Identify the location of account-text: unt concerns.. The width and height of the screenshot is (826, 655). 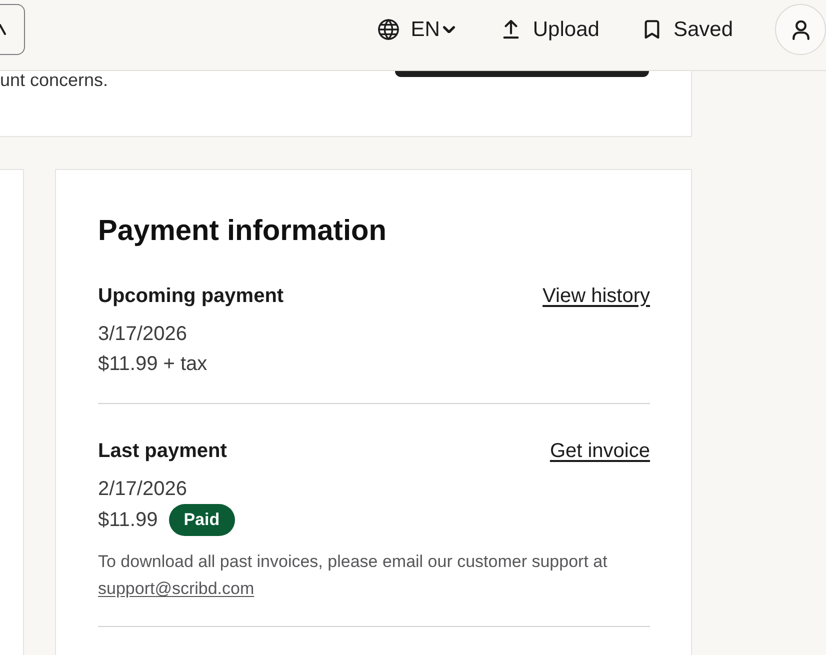
(54, 80).